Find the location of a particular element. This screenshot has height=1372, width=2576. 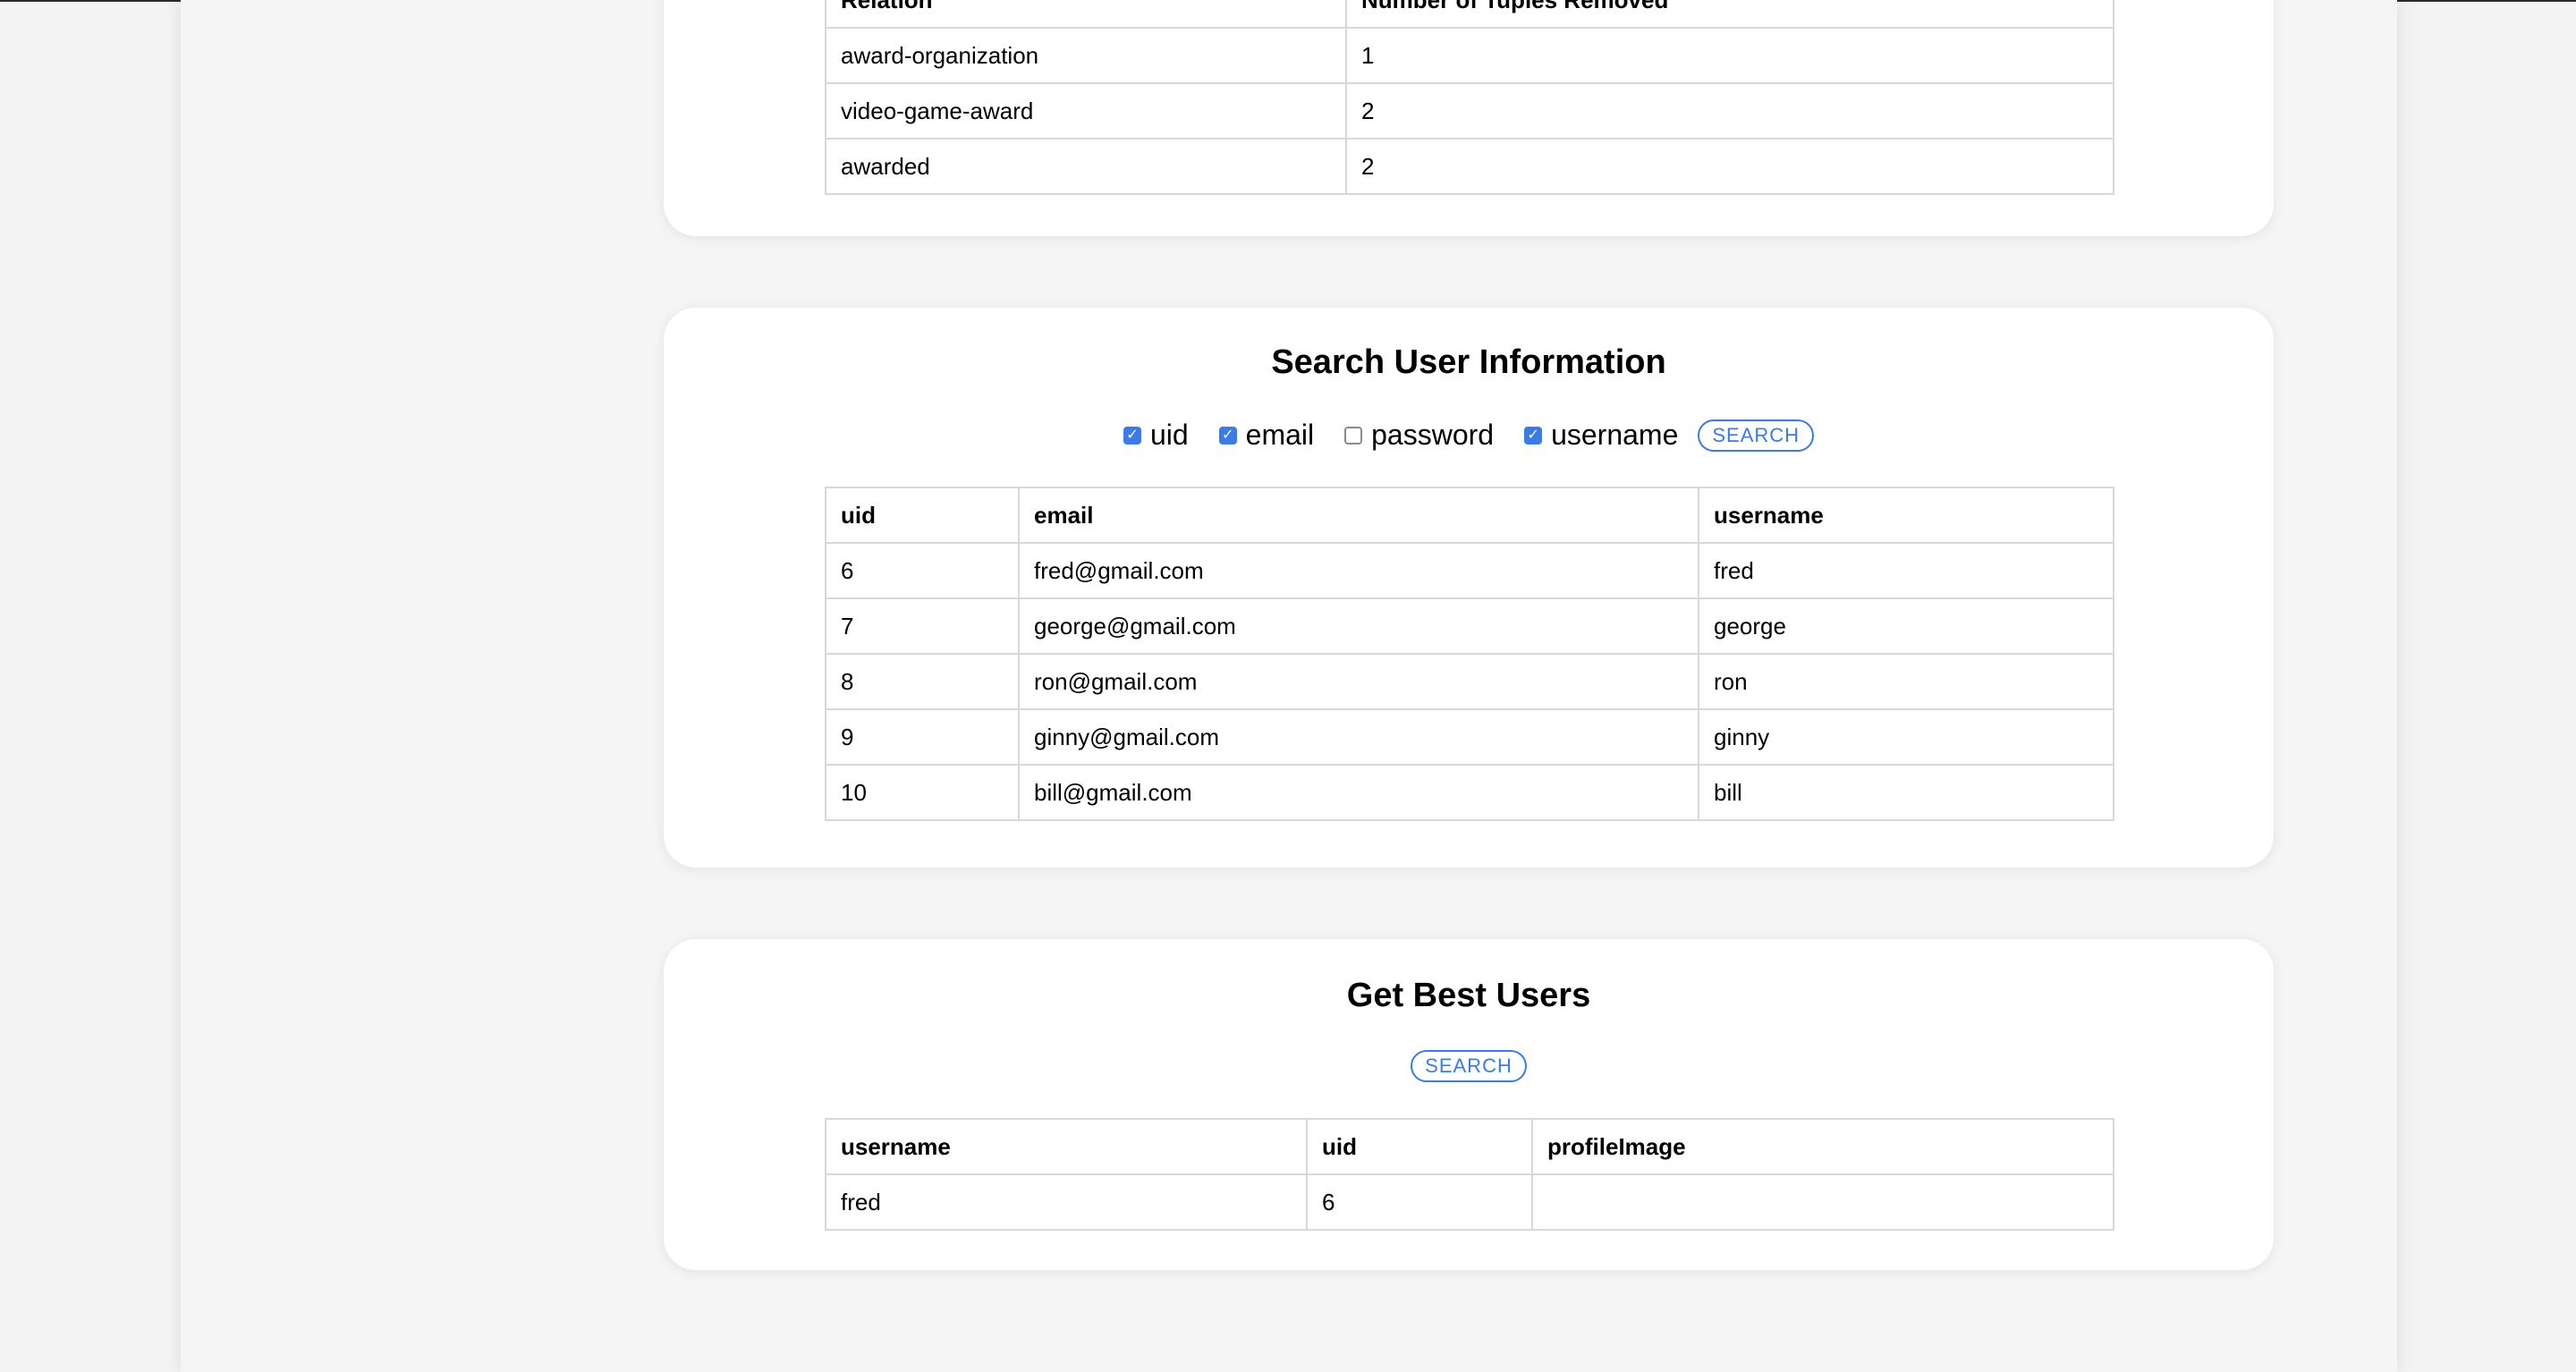

table-header-row: Relation Number of Tuples Removed is located at coordinates (1469, 14).